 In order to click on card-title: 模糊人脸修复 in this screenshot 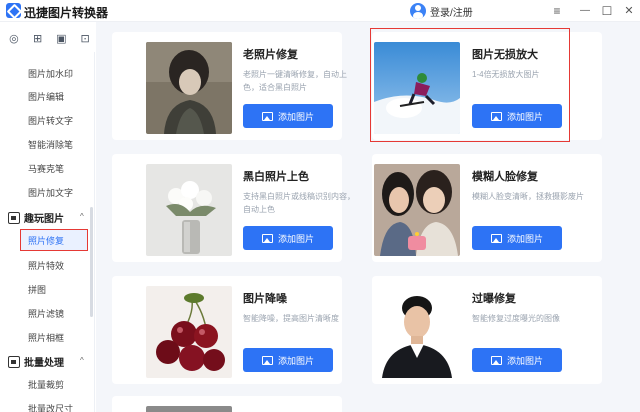, I will do `click(505, 177)`.